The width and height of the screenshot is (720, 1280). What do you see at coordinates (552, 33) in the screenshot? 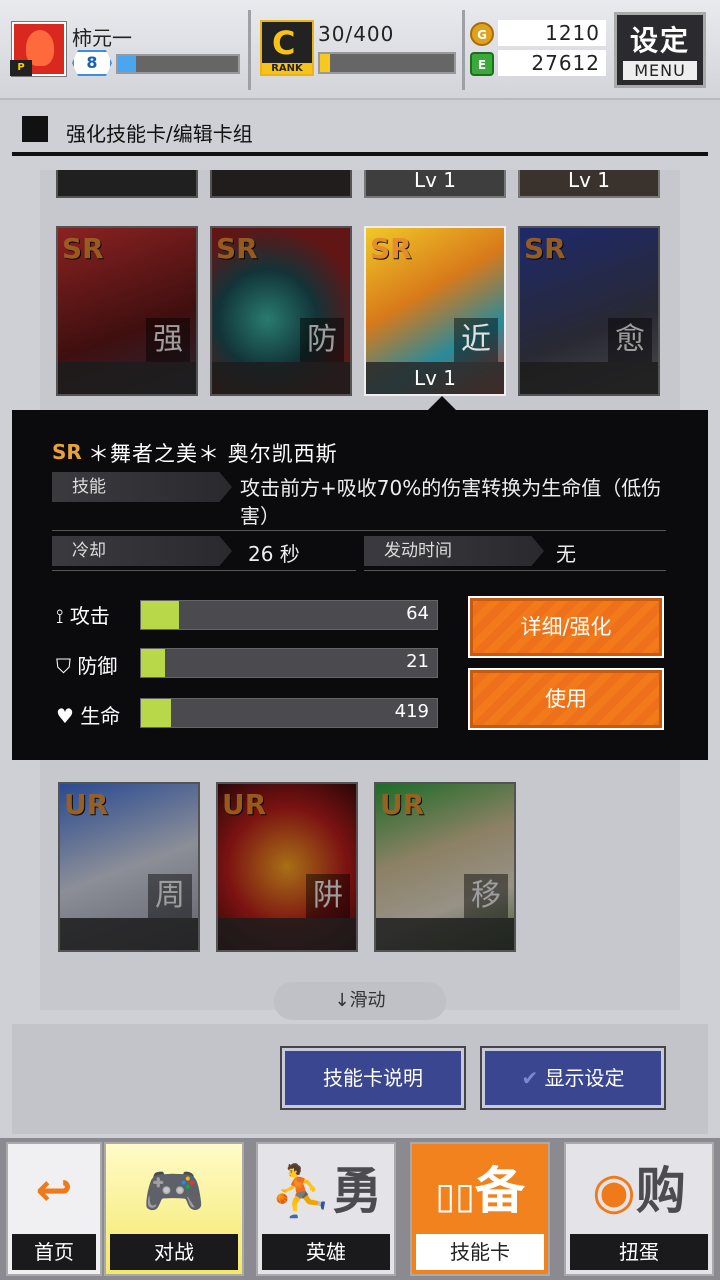
I see `gold-coin-value: 1210` at bounding box center [552, 33].